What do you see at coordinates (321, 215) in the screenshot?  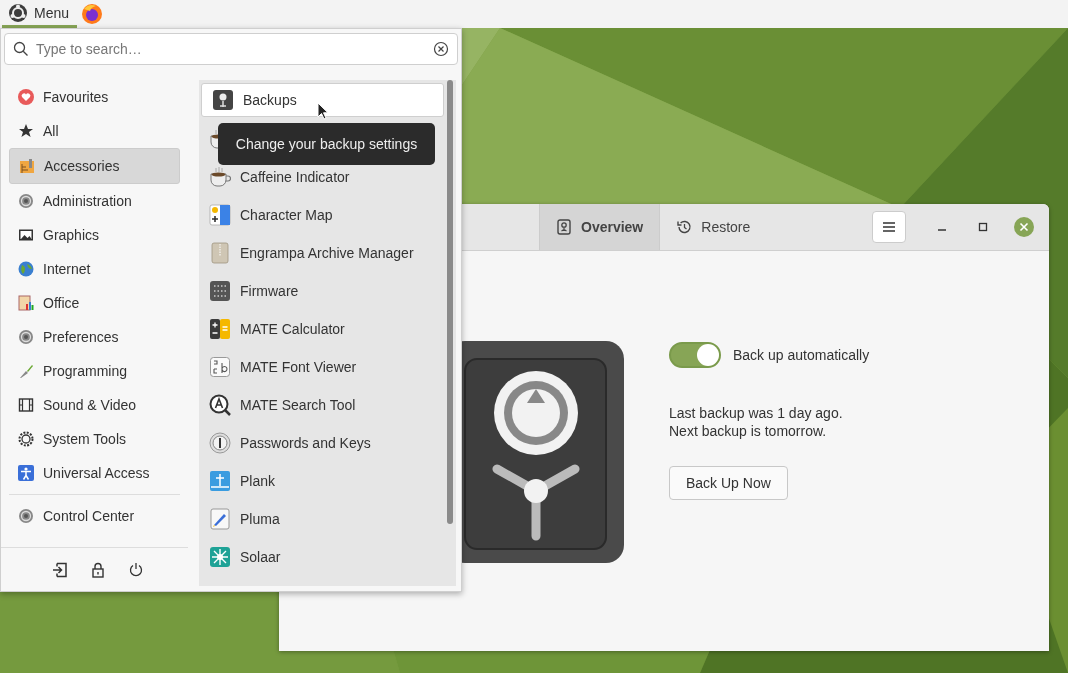 I see `app-item: Character Map` at bounding box center [321, 215].